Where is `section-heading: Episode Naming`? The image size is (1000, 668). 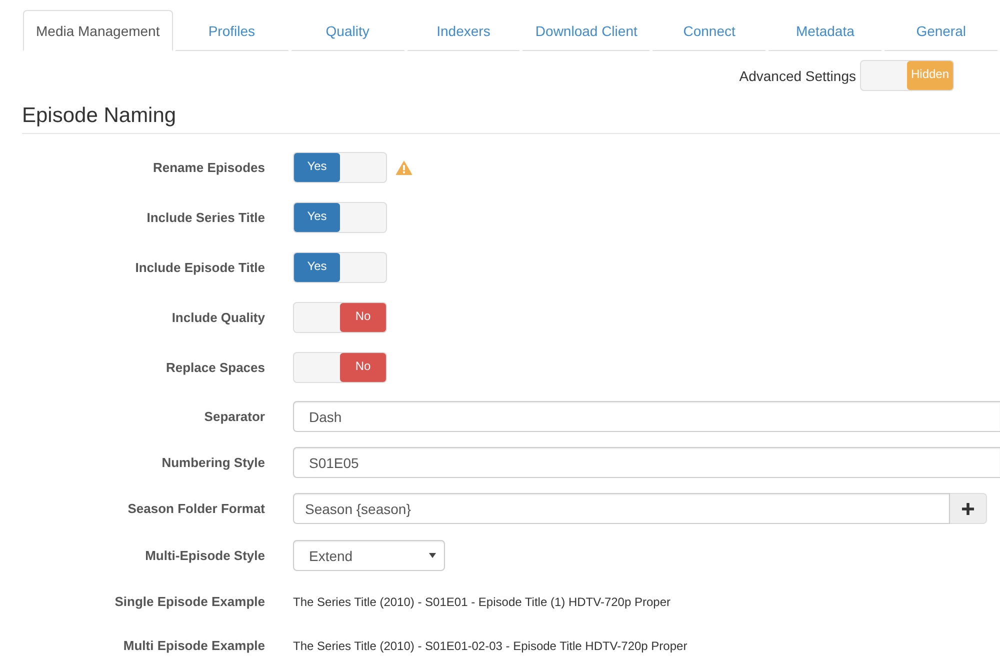 section-heading: Episode Naming is located at coordinates (511, 119).